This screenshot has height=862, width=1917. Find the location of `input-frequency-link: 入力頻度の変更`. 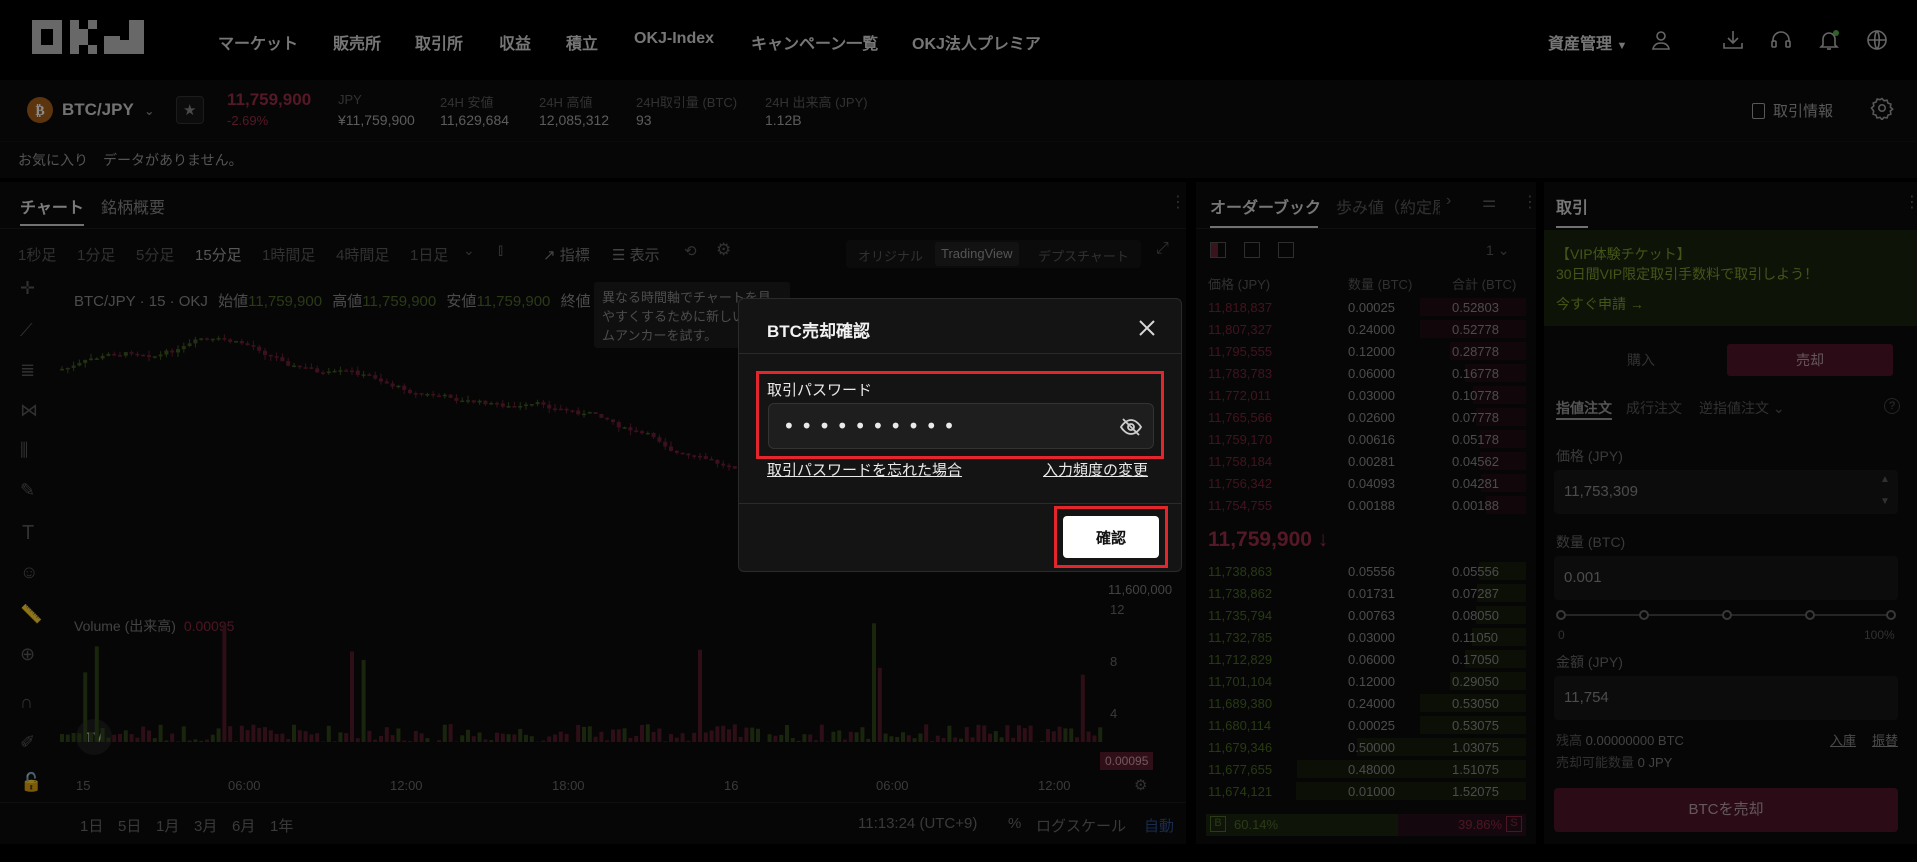

input-frequency-link: 入力頻度の変更 is located at coordinates (1095, 469).